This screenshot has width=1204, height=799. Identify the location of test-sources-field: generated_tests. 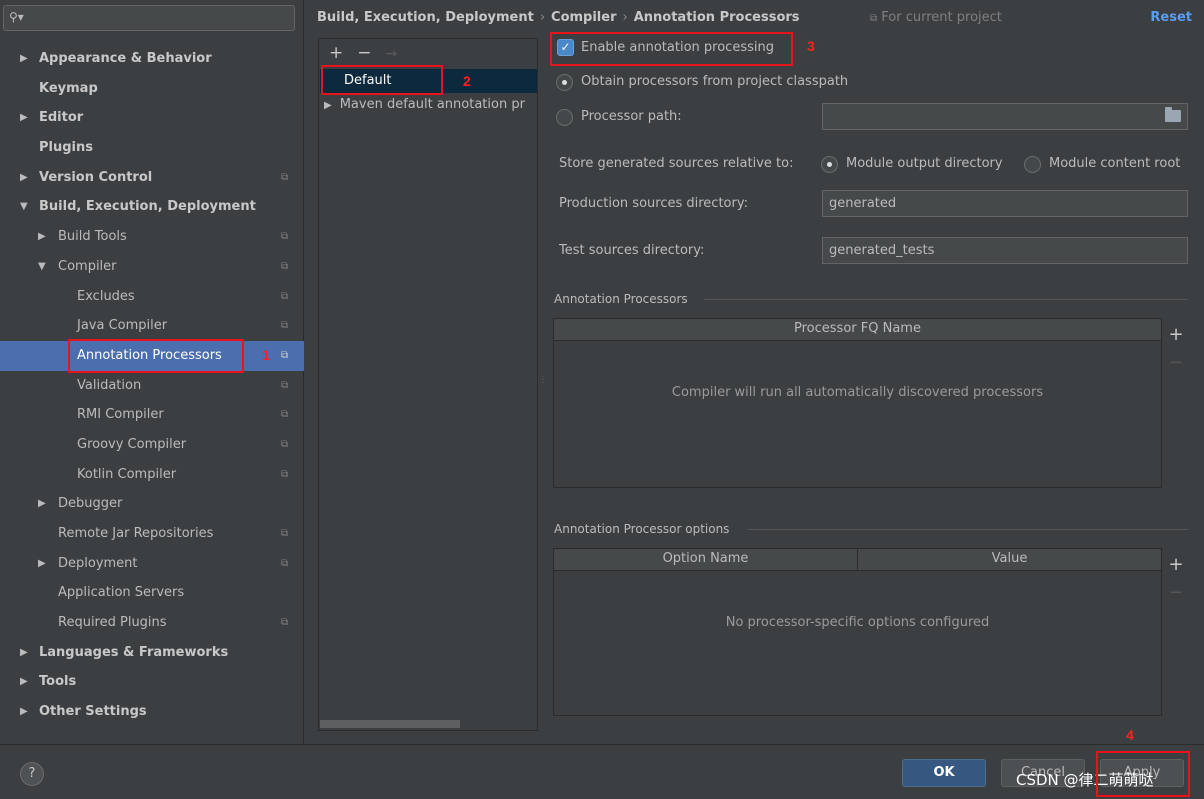
(1005, 250).